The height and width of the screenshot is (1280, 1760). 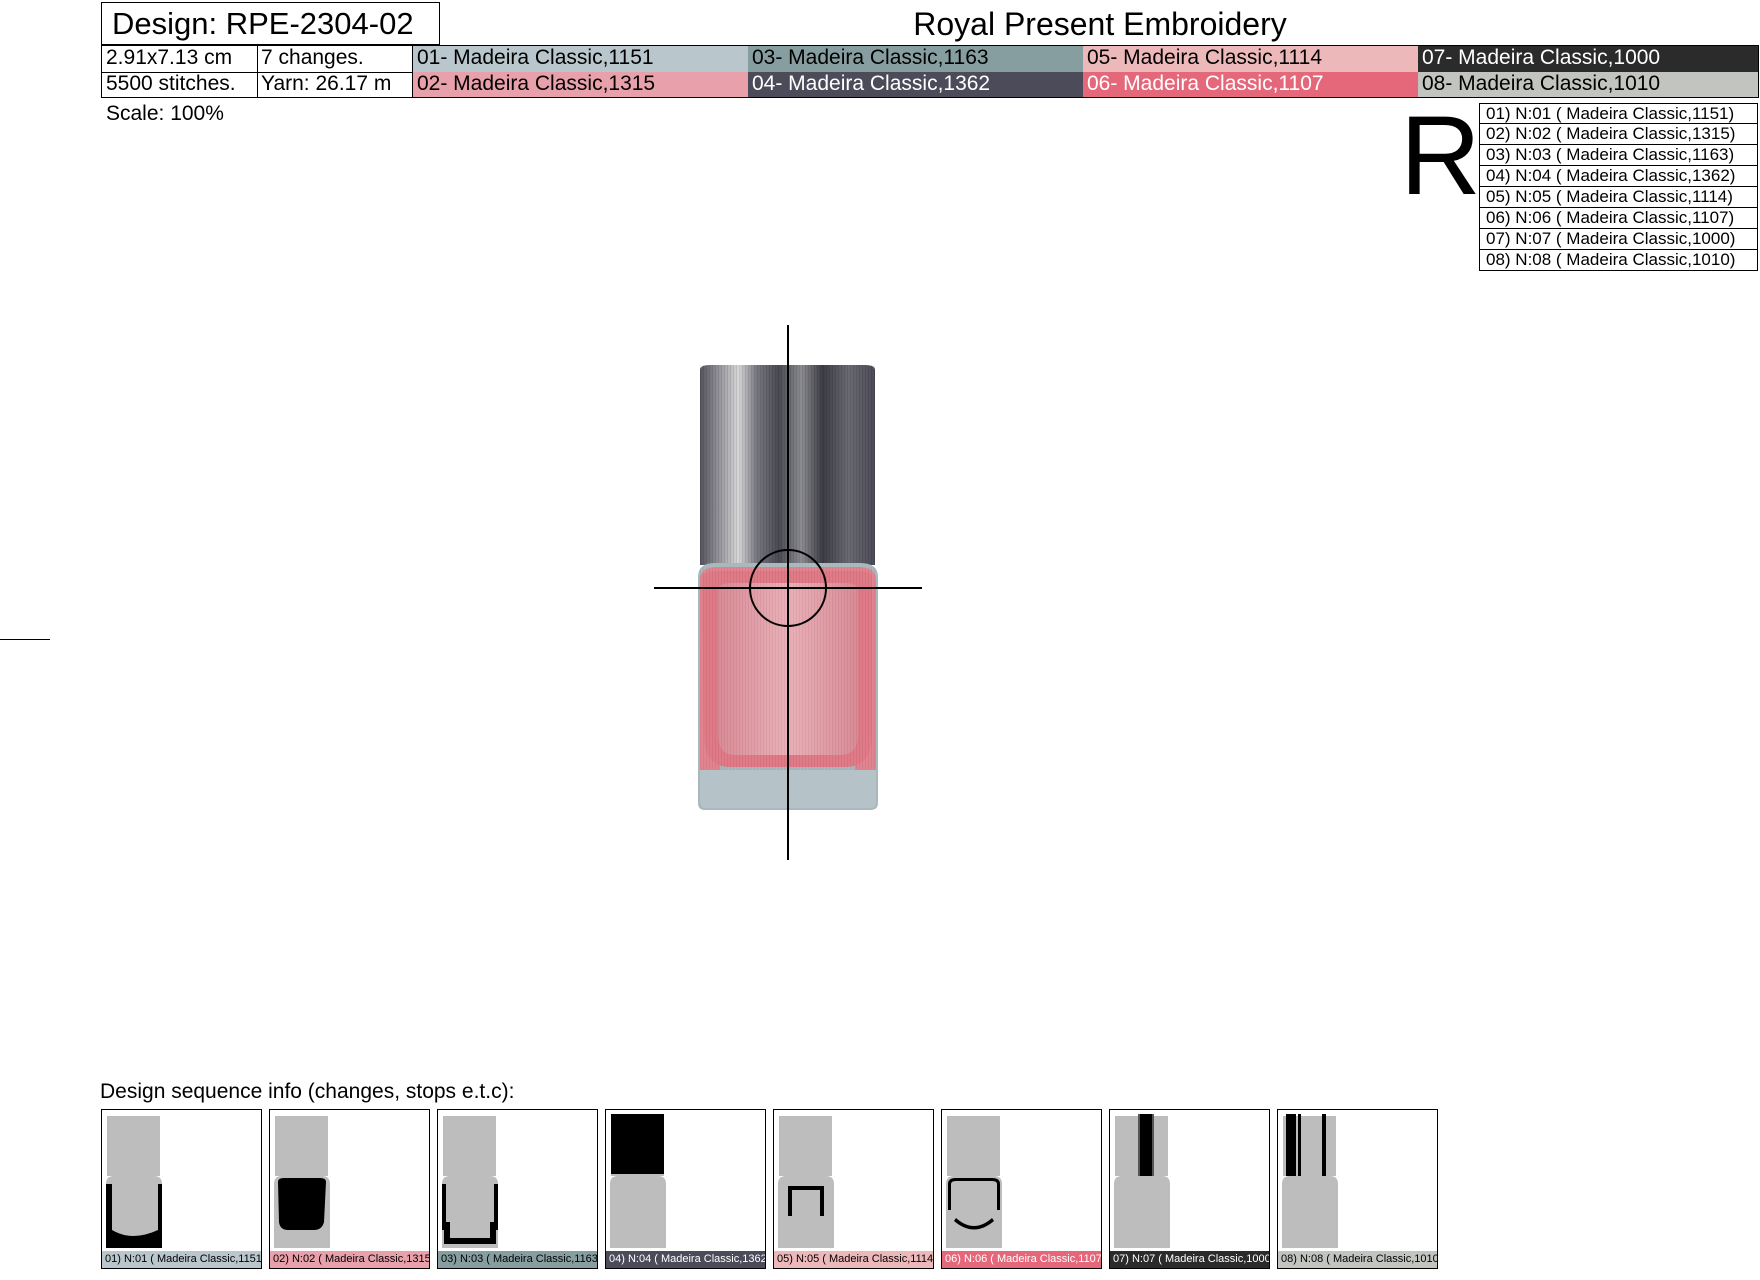 What do you see at coordinates (1250, 59) in the screenshot?
I see `color-swatch-05: 05- Madeira Classic,1114` at bounding box center [1250, 59].